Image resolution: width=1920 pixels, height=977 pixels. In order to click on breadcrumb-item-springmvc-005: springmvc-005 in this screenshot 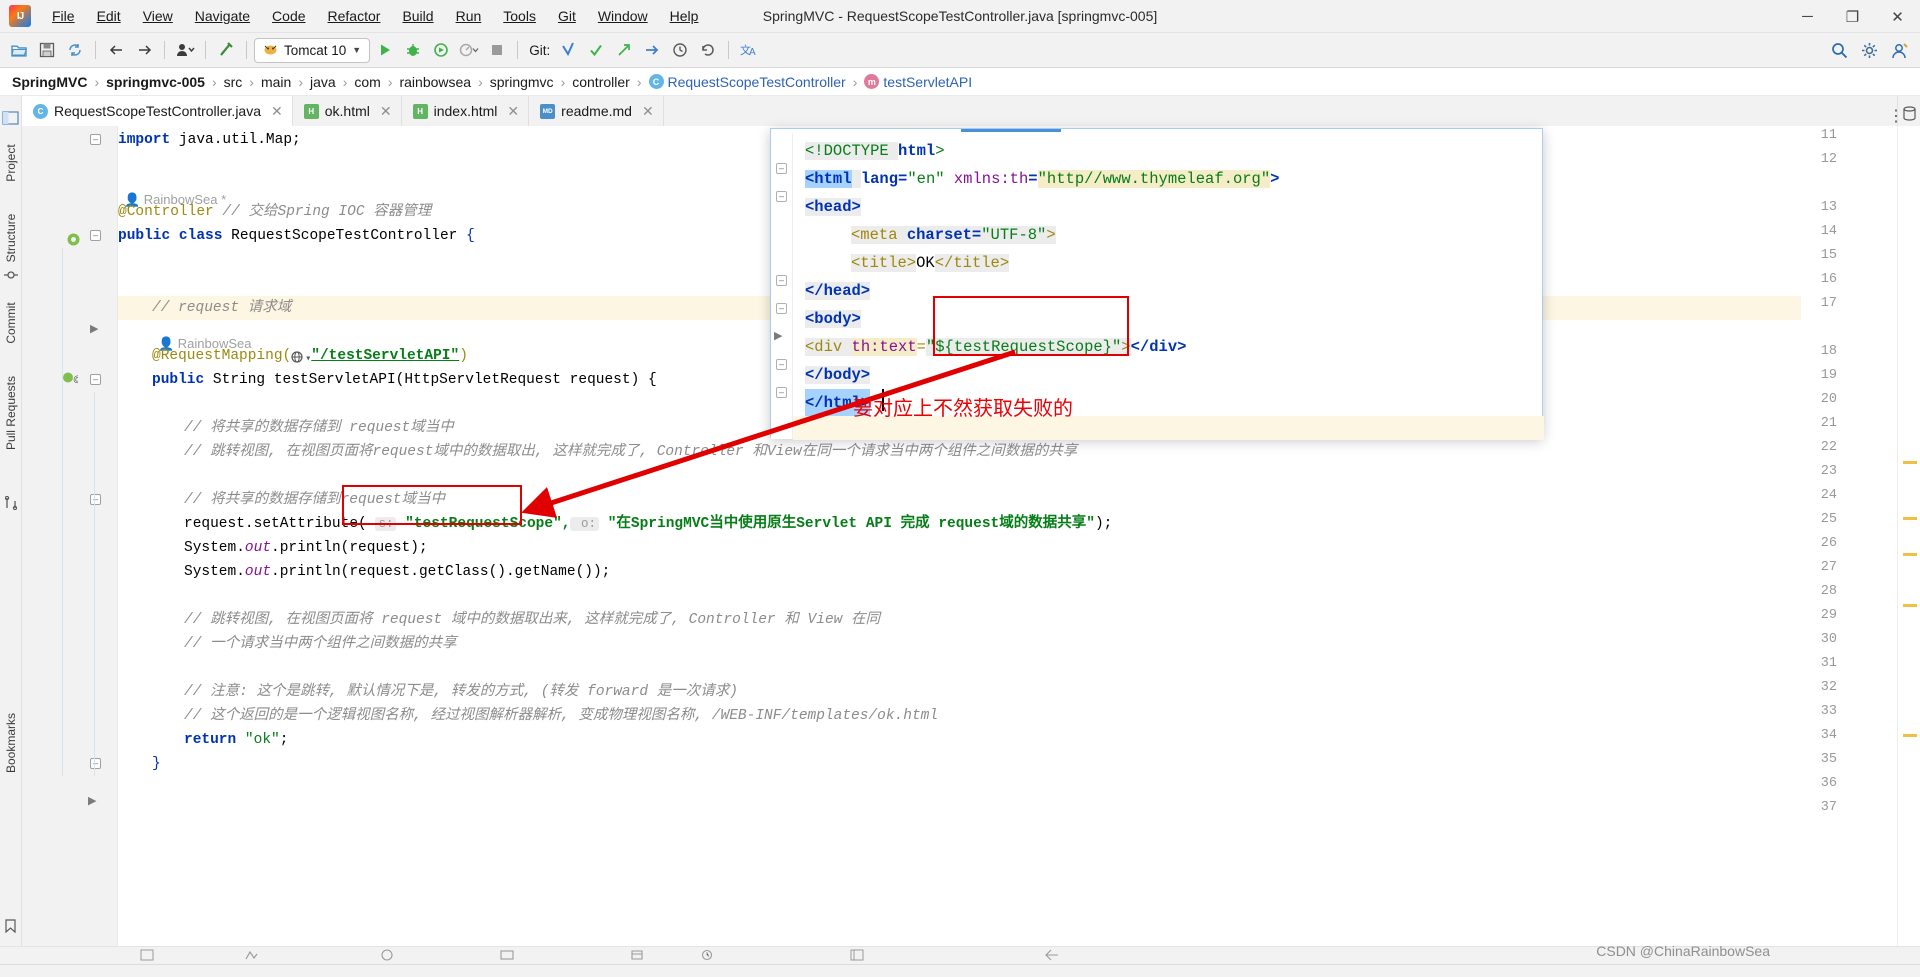, I will do `click(155, 82)`.